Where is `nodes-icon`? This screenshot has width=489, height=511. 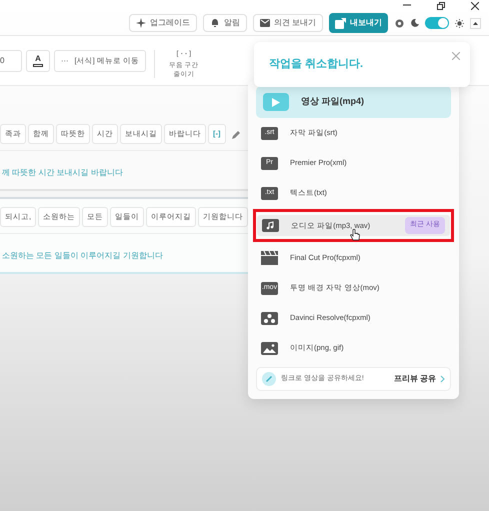
nodes-icon is located at coordinates (269, 318).